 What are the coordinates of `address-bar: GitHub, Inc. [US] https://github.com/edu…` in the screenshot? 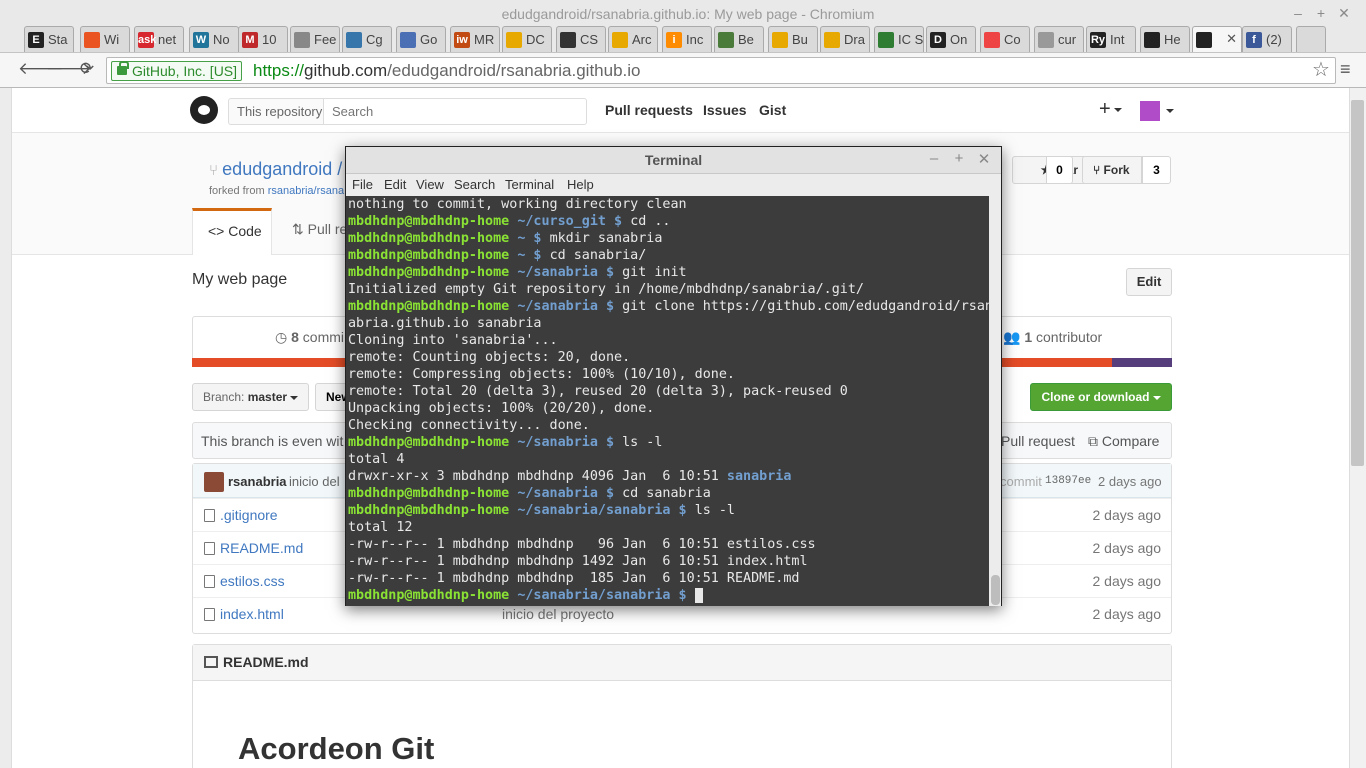 It's located at (721, 70).